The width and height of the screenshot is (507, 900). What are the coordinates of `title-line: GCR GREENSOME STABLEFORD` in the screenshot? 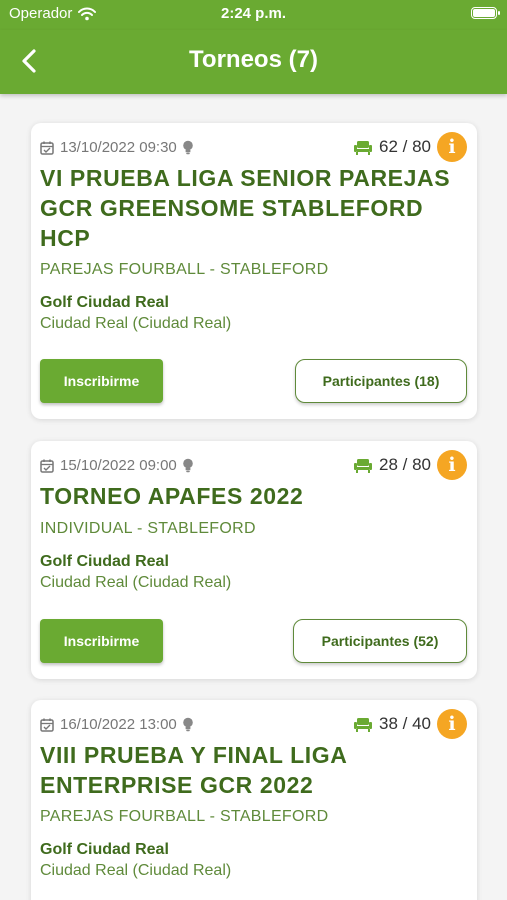 It's located at (232, 208).